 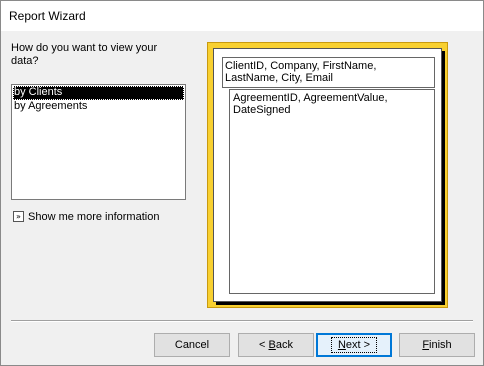 What do you see at coordinates (272, 345) in the screenshot?
I see `back-button-accesskey: B` at bounding box center [272, 345].